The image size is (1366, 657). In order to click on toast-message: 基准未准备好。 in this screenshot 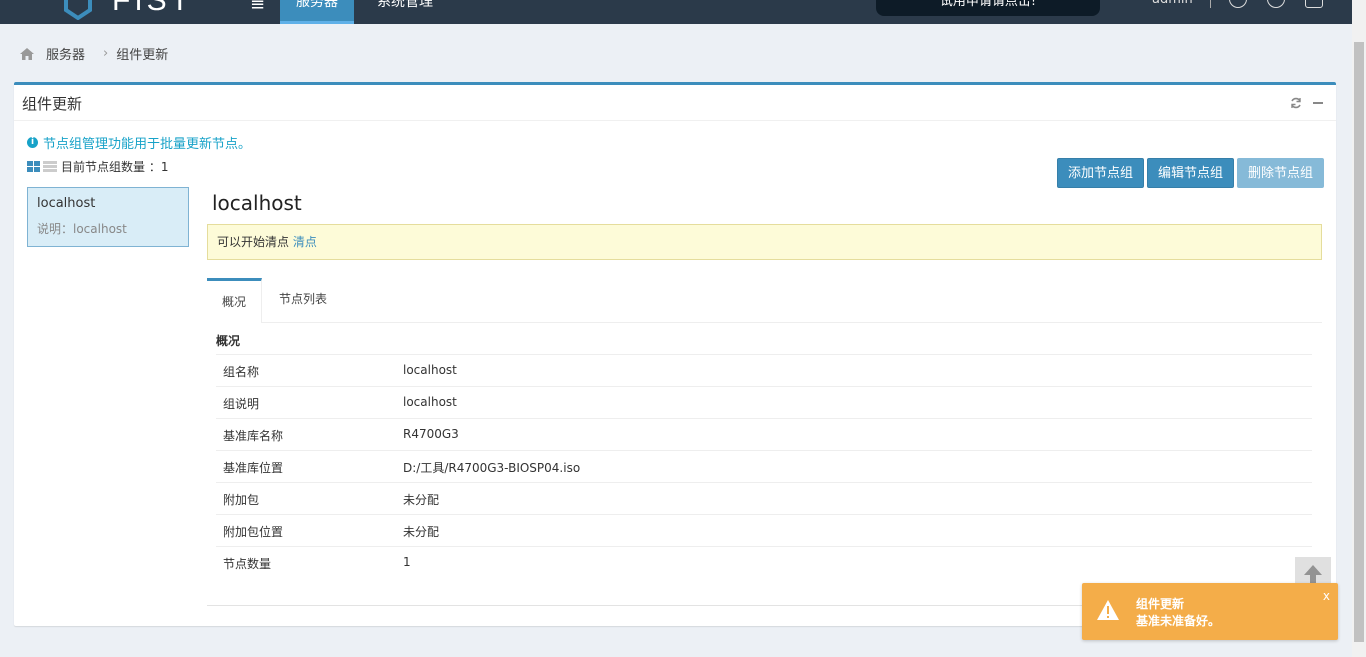, I will do `click(1178, 621)`.